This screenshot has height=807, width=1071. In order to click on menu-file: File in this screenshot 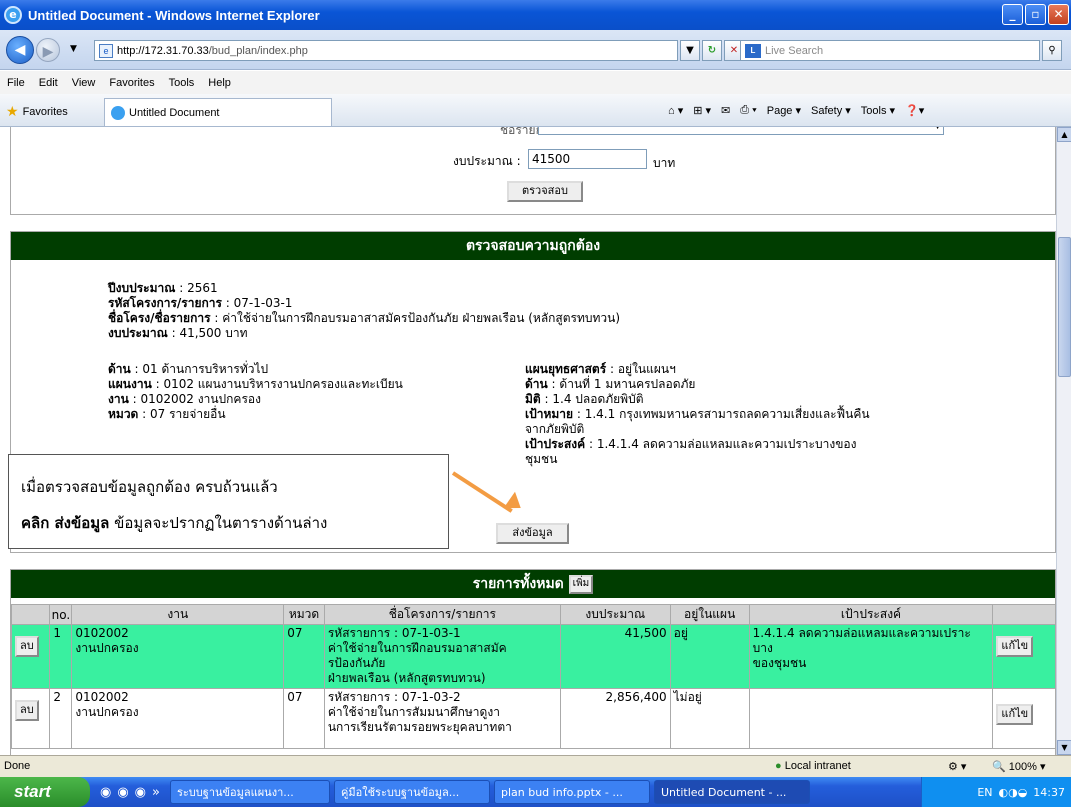, I will do `click(16, 83)`.